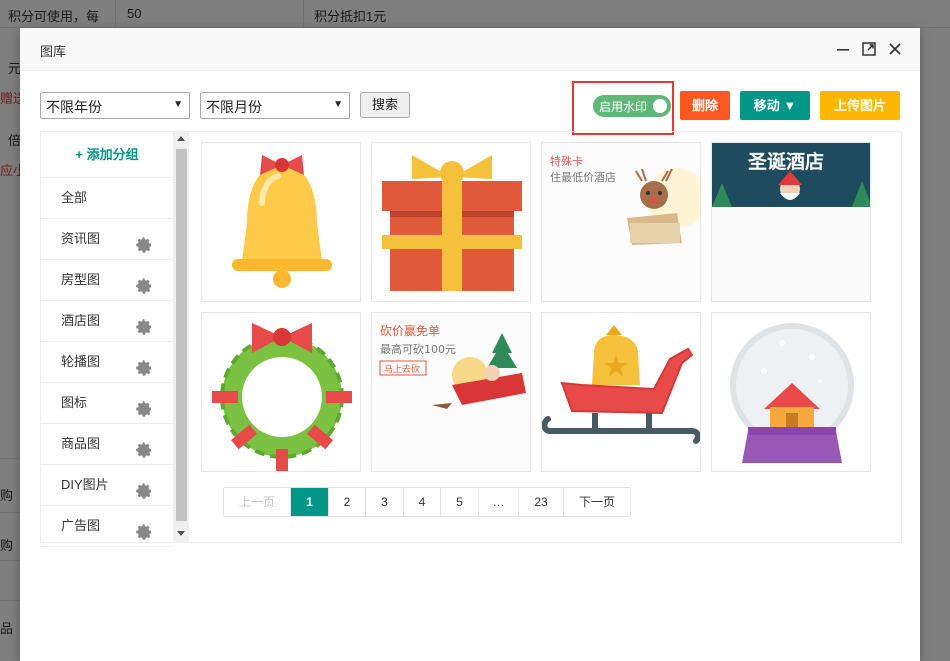 This screenshot has height=661, width=950. I want to click on year-select: 不限年份 ▼, so click(115, 105).